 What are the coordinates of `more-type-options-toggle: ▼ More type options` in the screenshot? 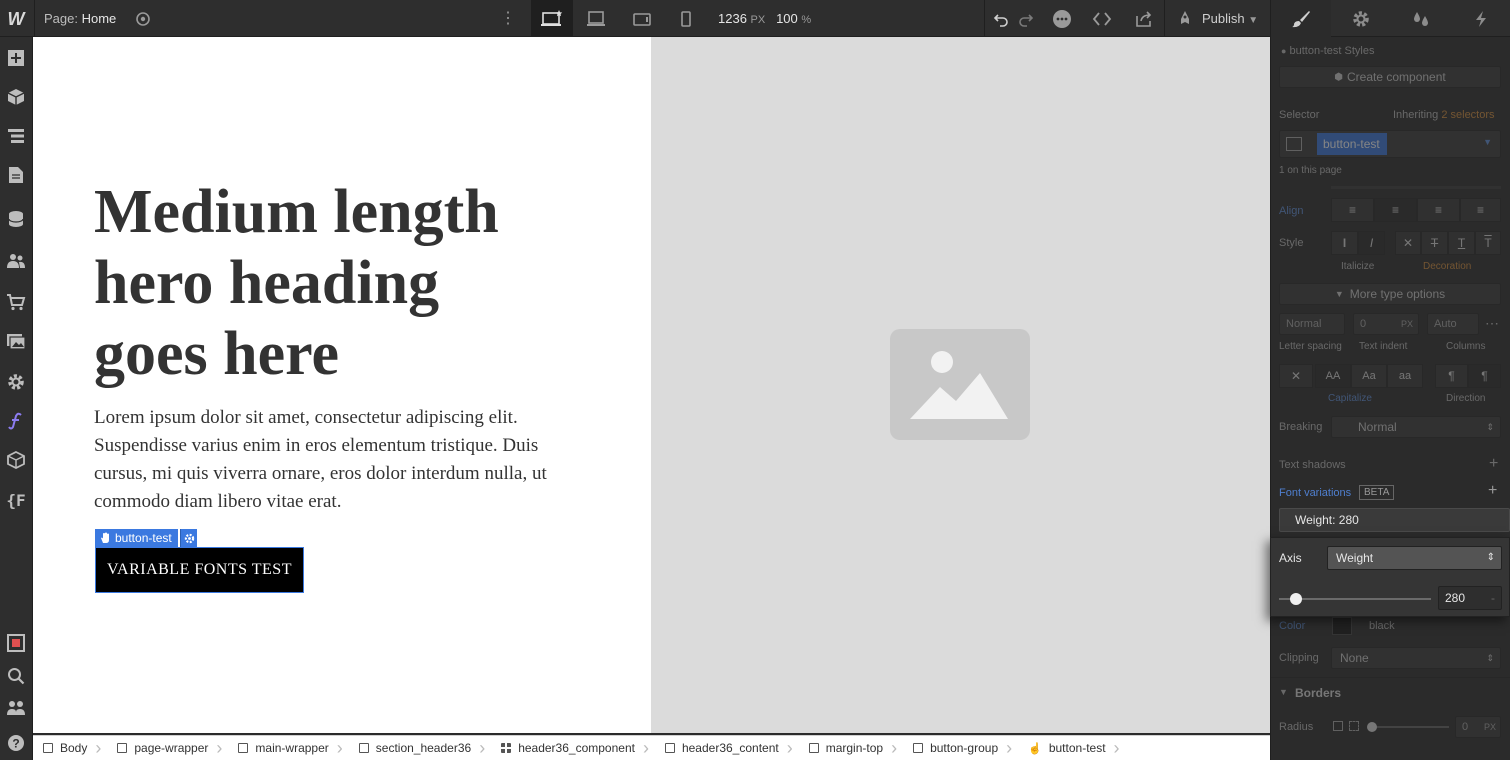 It's located at (1390, 294).